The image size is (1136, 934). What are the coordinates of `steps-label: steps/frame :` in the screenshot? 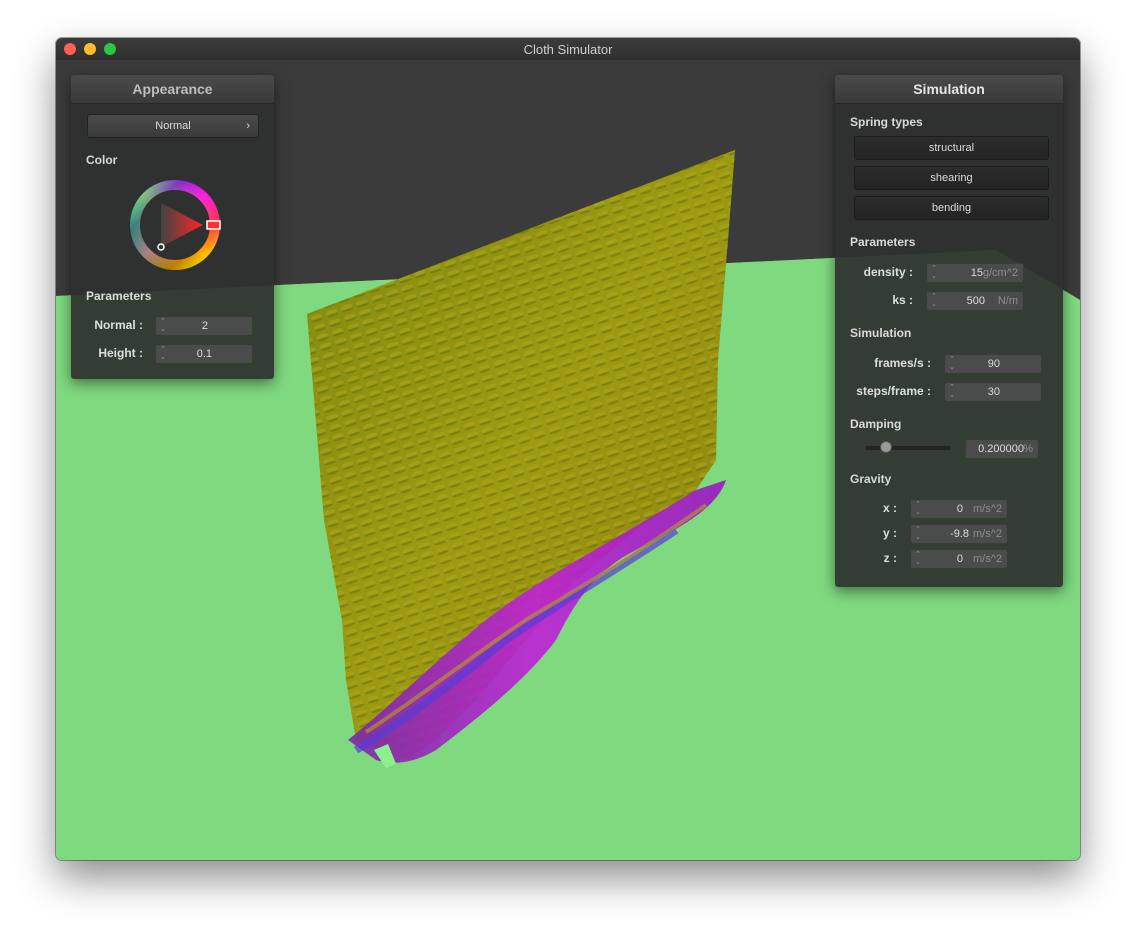 It's located at (893, 391).